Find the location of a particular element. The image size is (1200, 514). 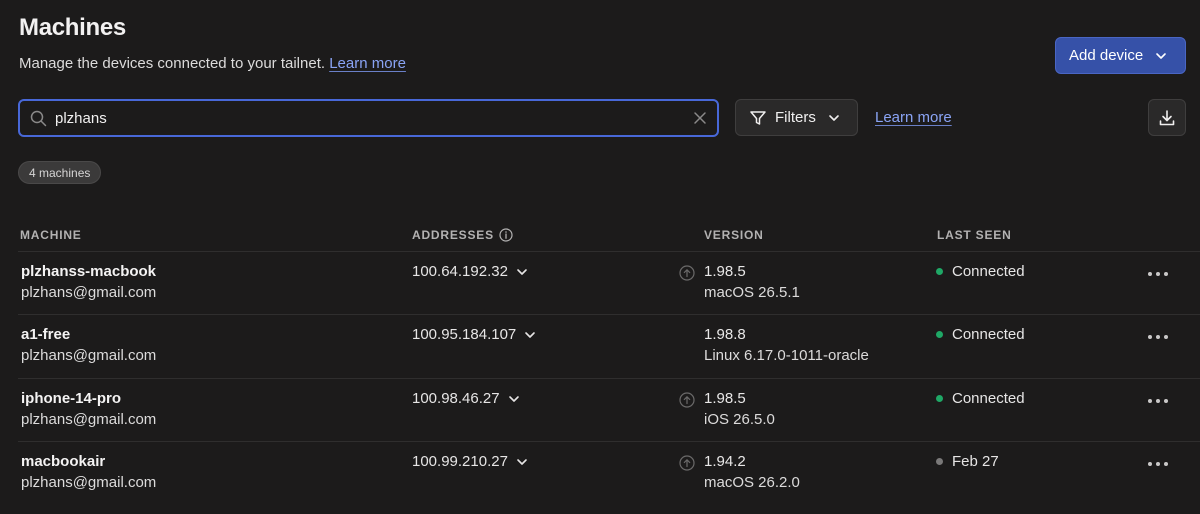

machine-os: Linux 6.17.0-1011-oracle is located at coordinates (786, 355).